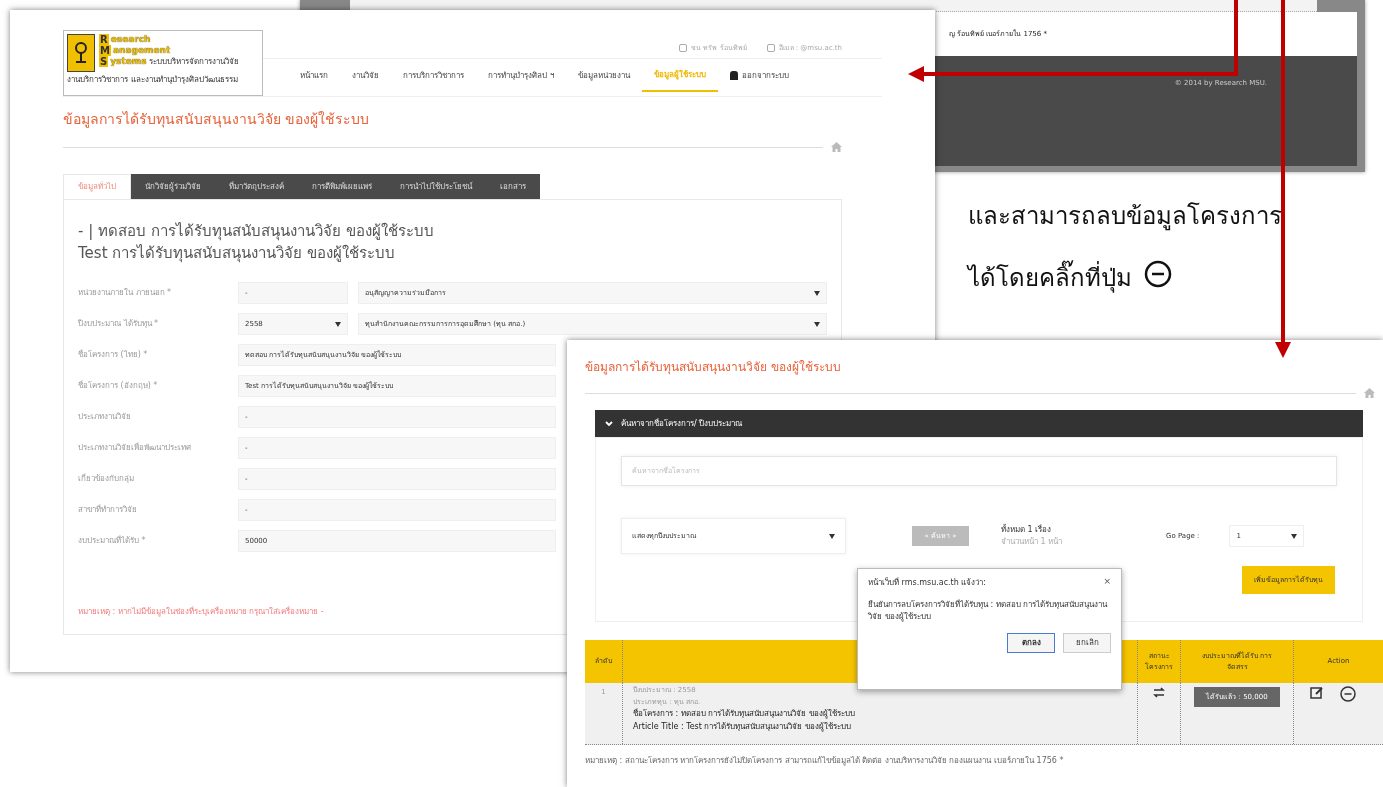  I want to click on note-text: หมายเหตุ : หากไม่มีข้อมูลในช่องที่ระบุเครื่องหมาย กรุณาใส่เครื่องหมาย -, so click(201, 612).